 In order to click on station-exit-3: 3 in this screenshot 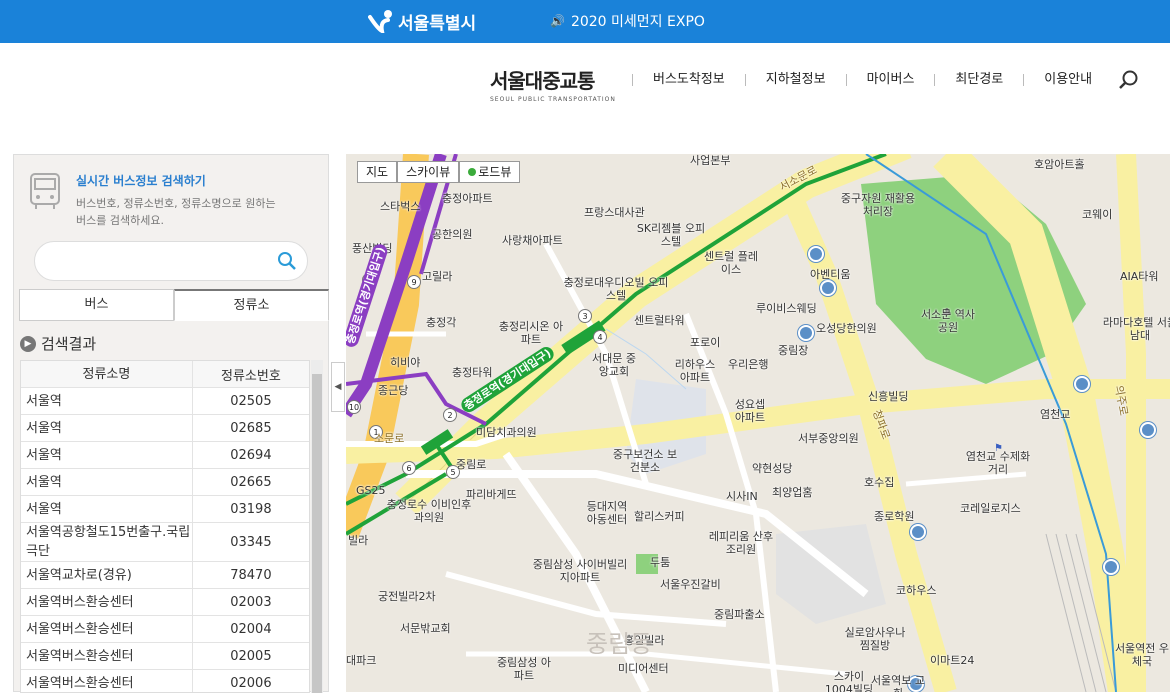, I will do `click(585, 316)`.